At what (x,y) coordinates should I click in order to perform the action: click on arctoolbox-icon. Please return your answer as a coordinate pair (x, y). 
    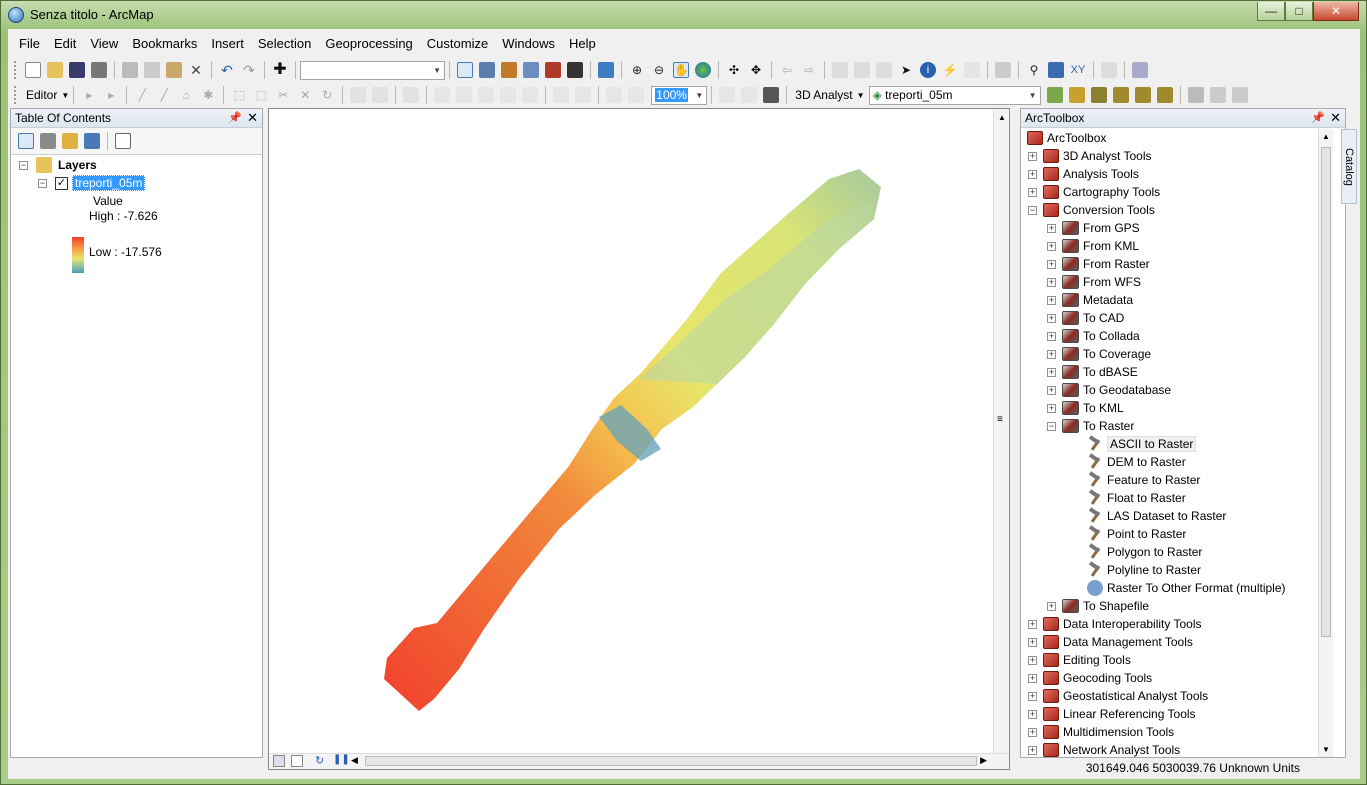
    Looking at the image, I should click on (553, 70).